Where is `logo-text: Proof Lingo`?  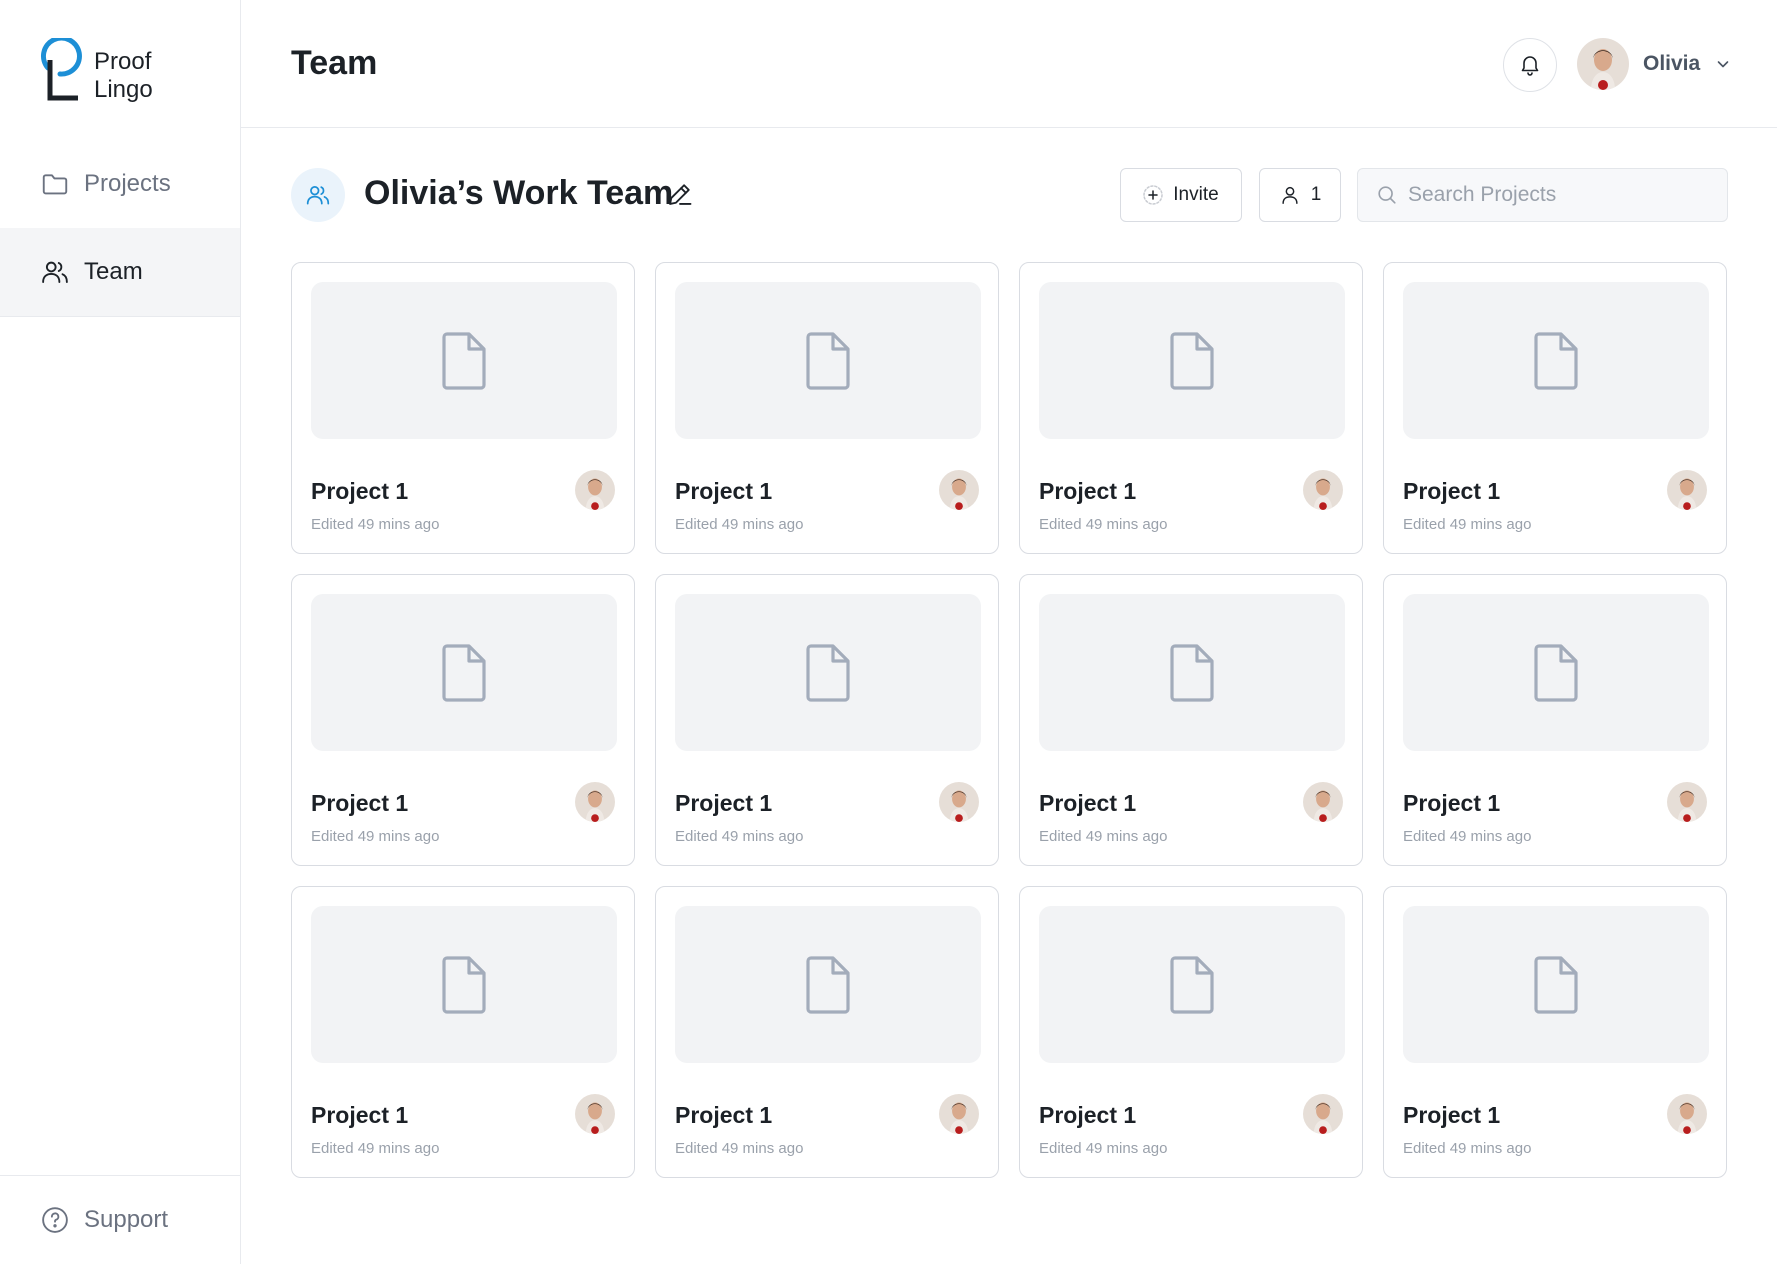
logo-text: Proof Lingo is located at coordinates (123, 76).